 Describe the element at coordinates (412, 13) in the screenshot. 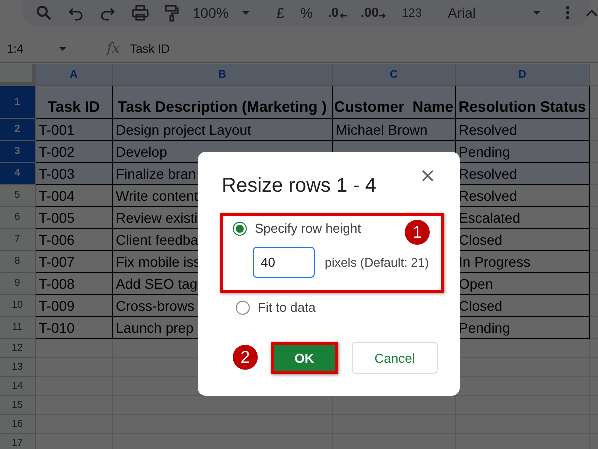

I see `number-format-button: 123` at that location.